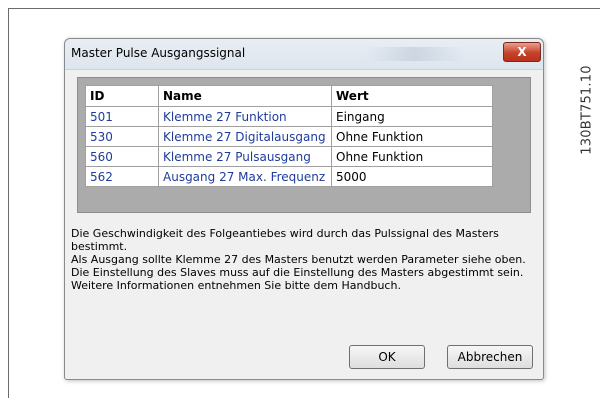  I want to click on figure-code: 130BT751.10, so click(587, 110).